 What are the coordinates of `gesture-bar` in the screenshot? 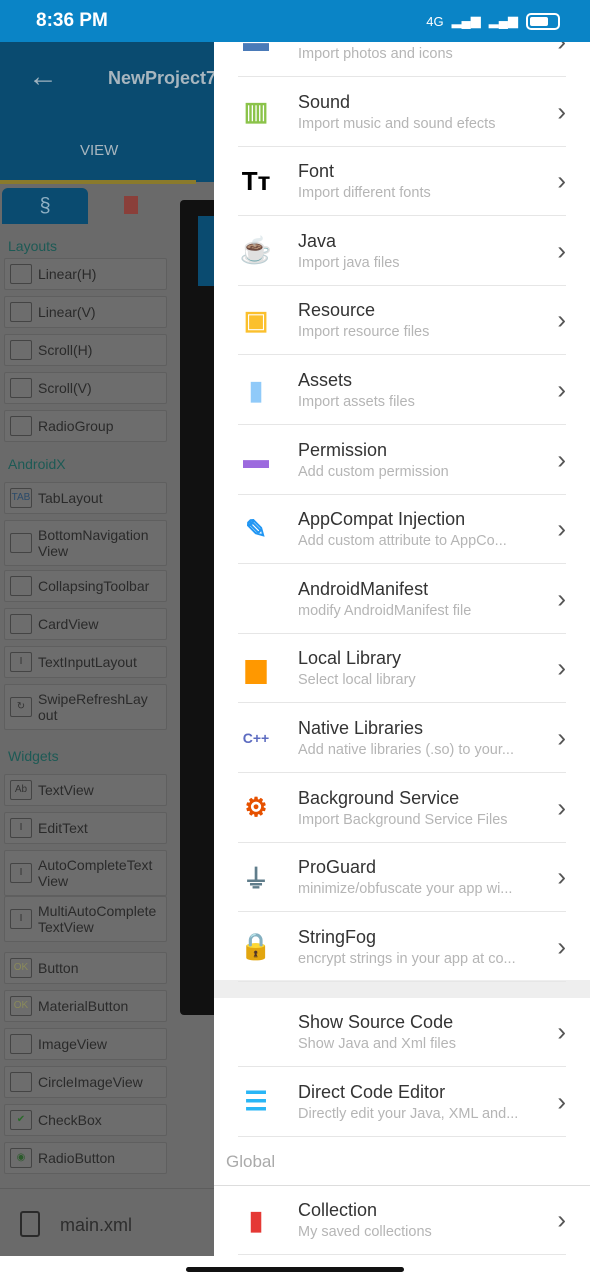 It's located at (295, 1268).